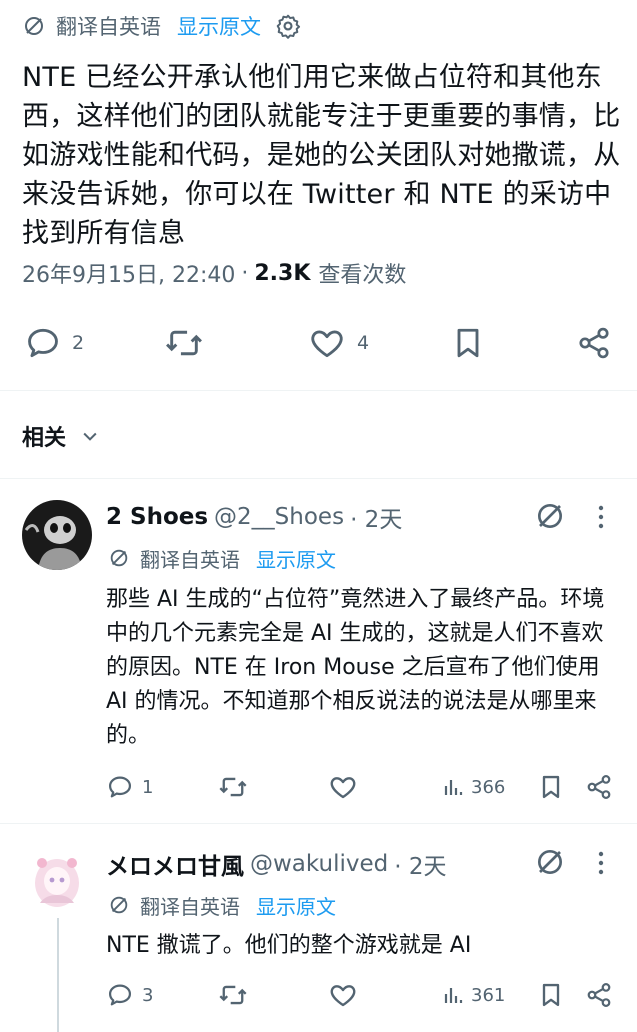  I want to click on reply-header: メロメロ甘風 @wakulived · 2天, so click(276, 864).